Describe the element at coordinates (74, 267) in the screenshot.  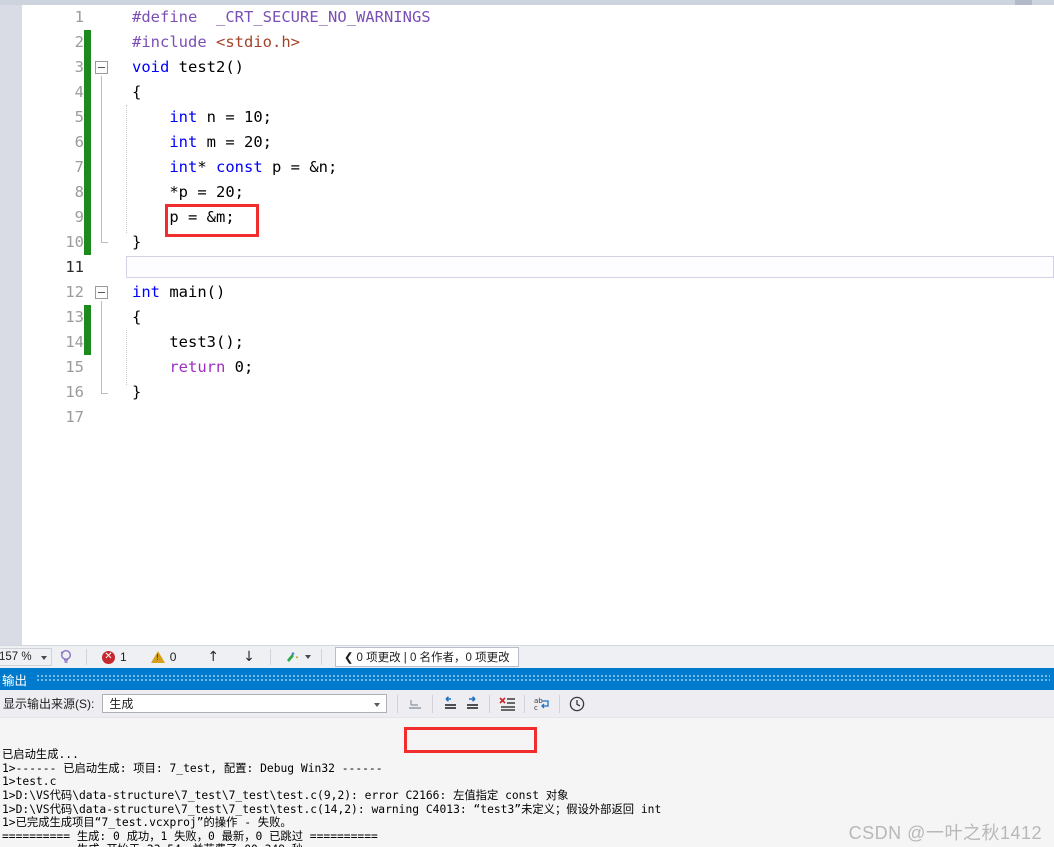
I see `line-number: 11` at that location.